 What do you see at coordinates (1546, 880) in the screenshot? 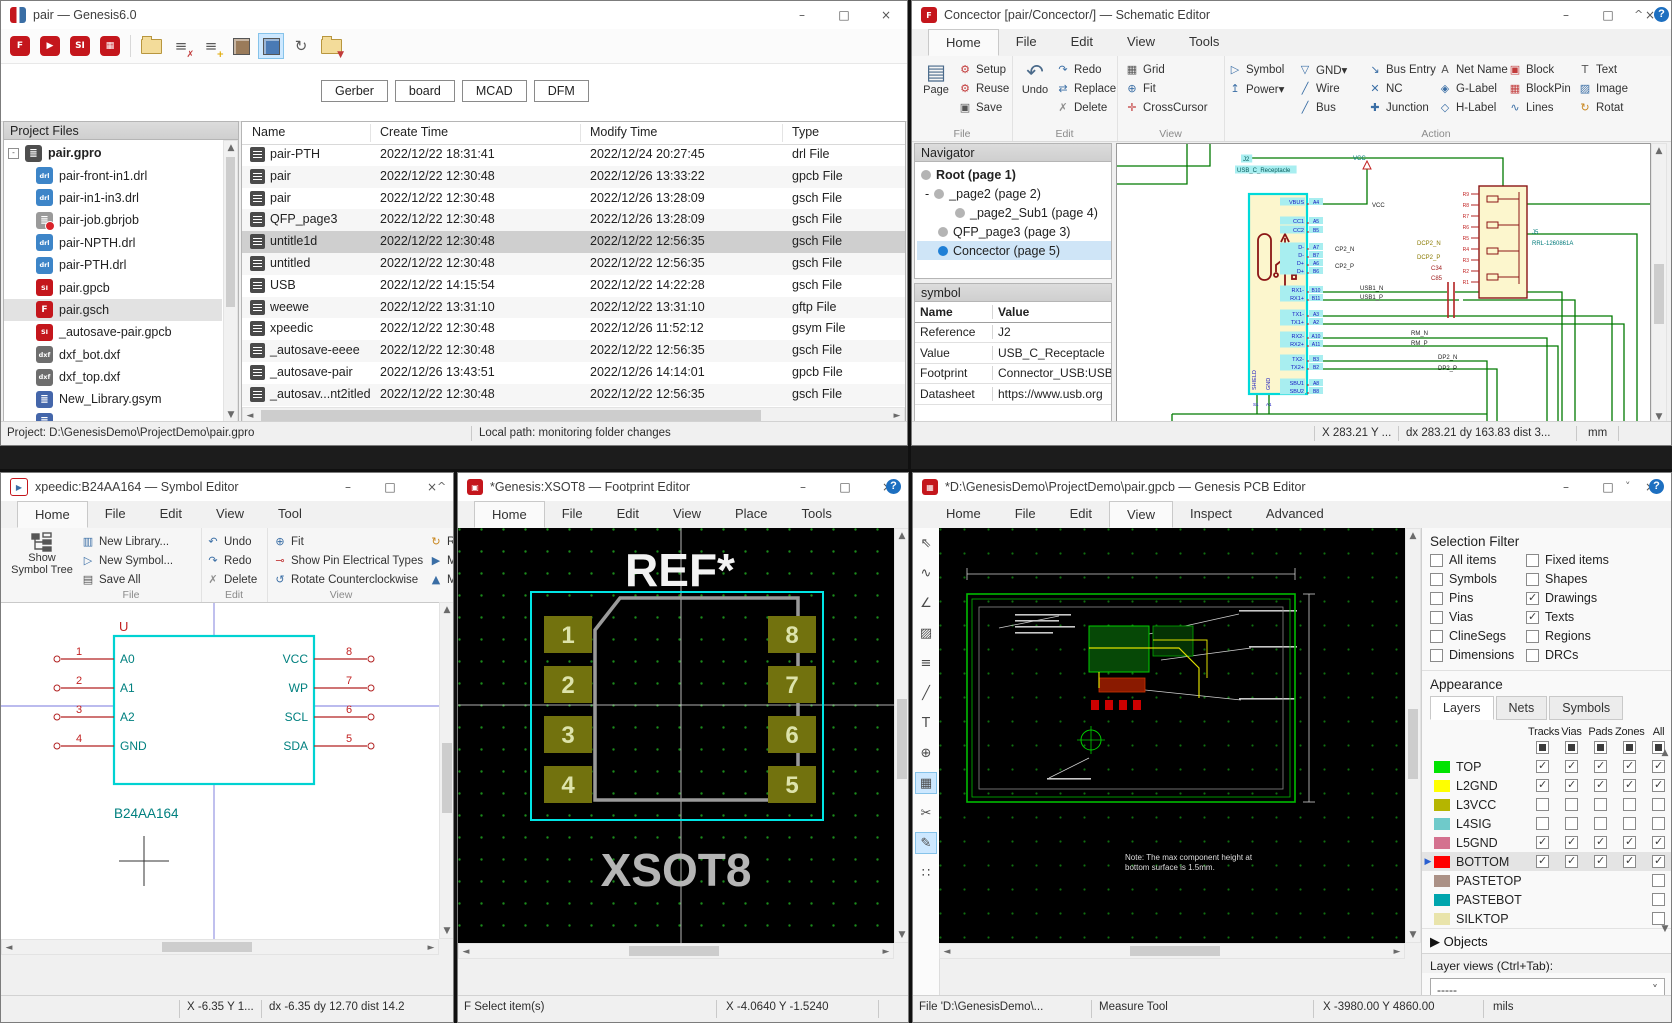
I see `layer-row-pastetop: PASTETOP` at bounding box center [1546, 880].